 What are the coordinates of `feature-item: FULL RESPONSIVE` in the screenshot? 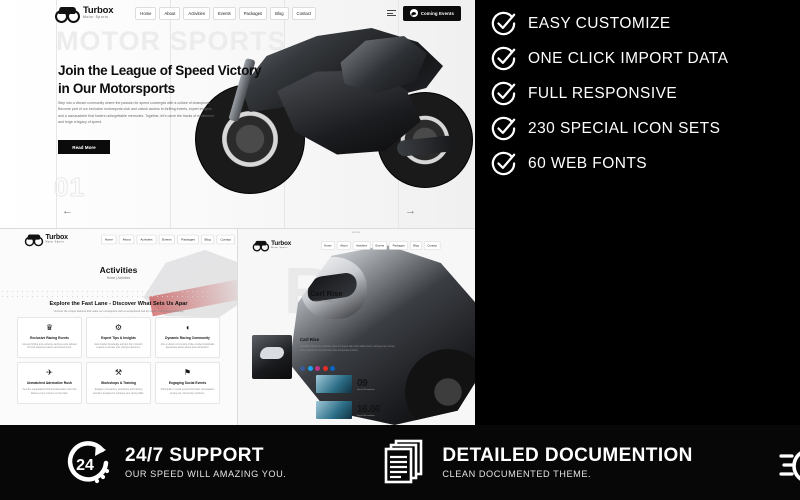 It's located at (609, 93).